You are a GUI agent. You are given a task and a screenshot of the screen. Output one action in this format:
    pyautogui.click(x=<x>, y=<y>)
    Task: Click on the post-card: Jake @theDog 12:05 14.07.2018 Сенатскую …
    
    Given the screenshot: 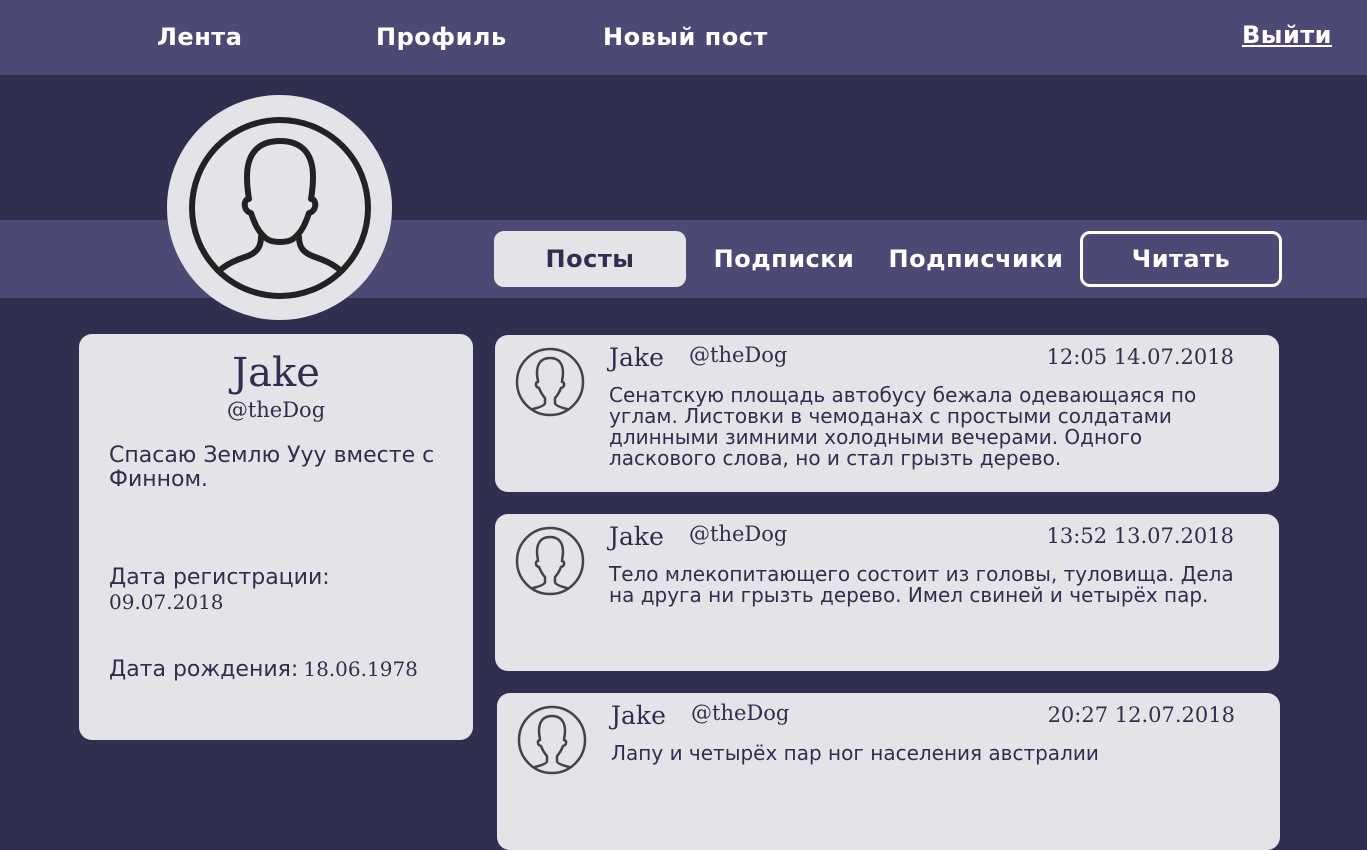 What is the action you would take?
    pyautogui.click(x=887, y=413)
    